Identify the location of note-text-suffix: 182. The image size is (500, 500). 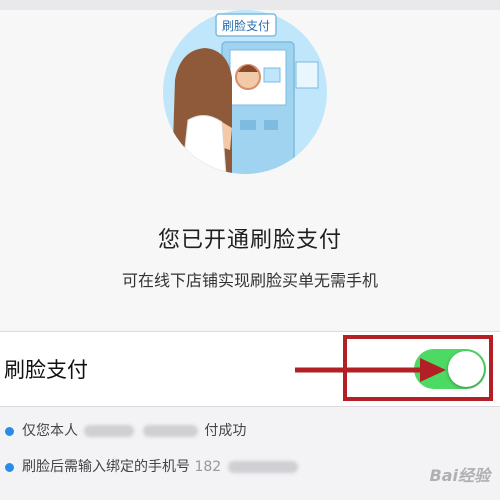
(208, 467).